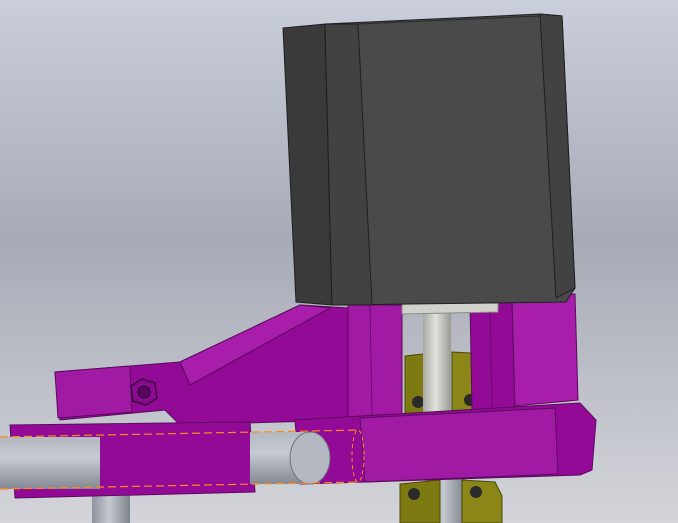  What do you see at coordinates (437, 361) in the screenshot?
I see `motor-shaft` at bounding box center [437, 361].